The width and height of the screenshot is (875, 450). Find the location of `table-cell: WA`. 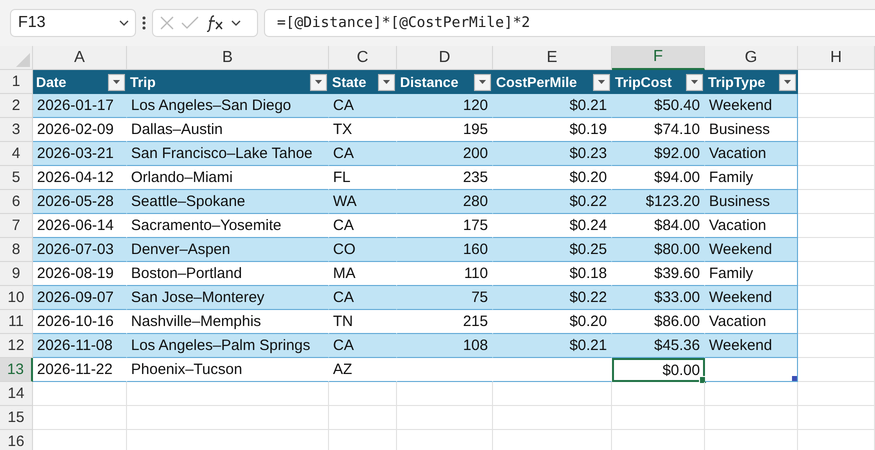

table-cell: WA is located at coordinates (363, 202).